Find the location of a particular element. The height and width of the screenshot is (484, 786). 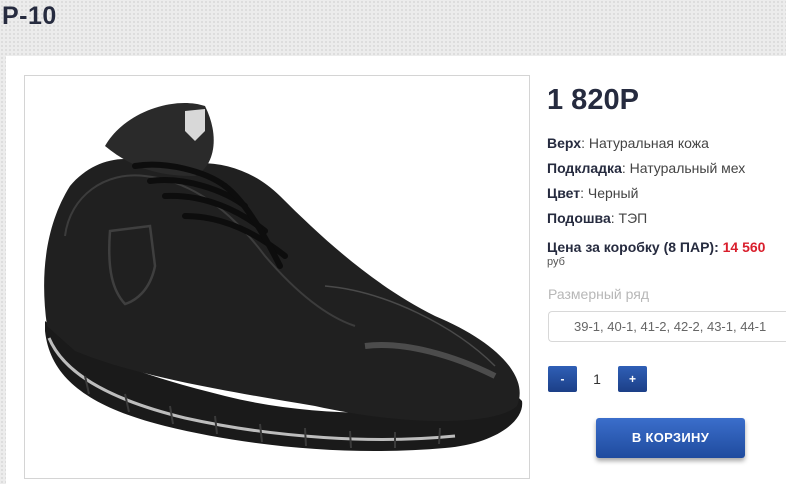

quantity-decrease-button: - is located at coordinates (562, 379).